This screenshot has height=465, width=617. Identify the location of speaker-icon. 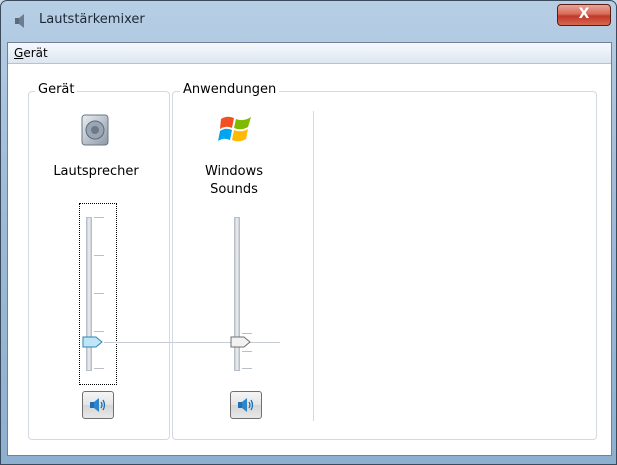
(95, 130).